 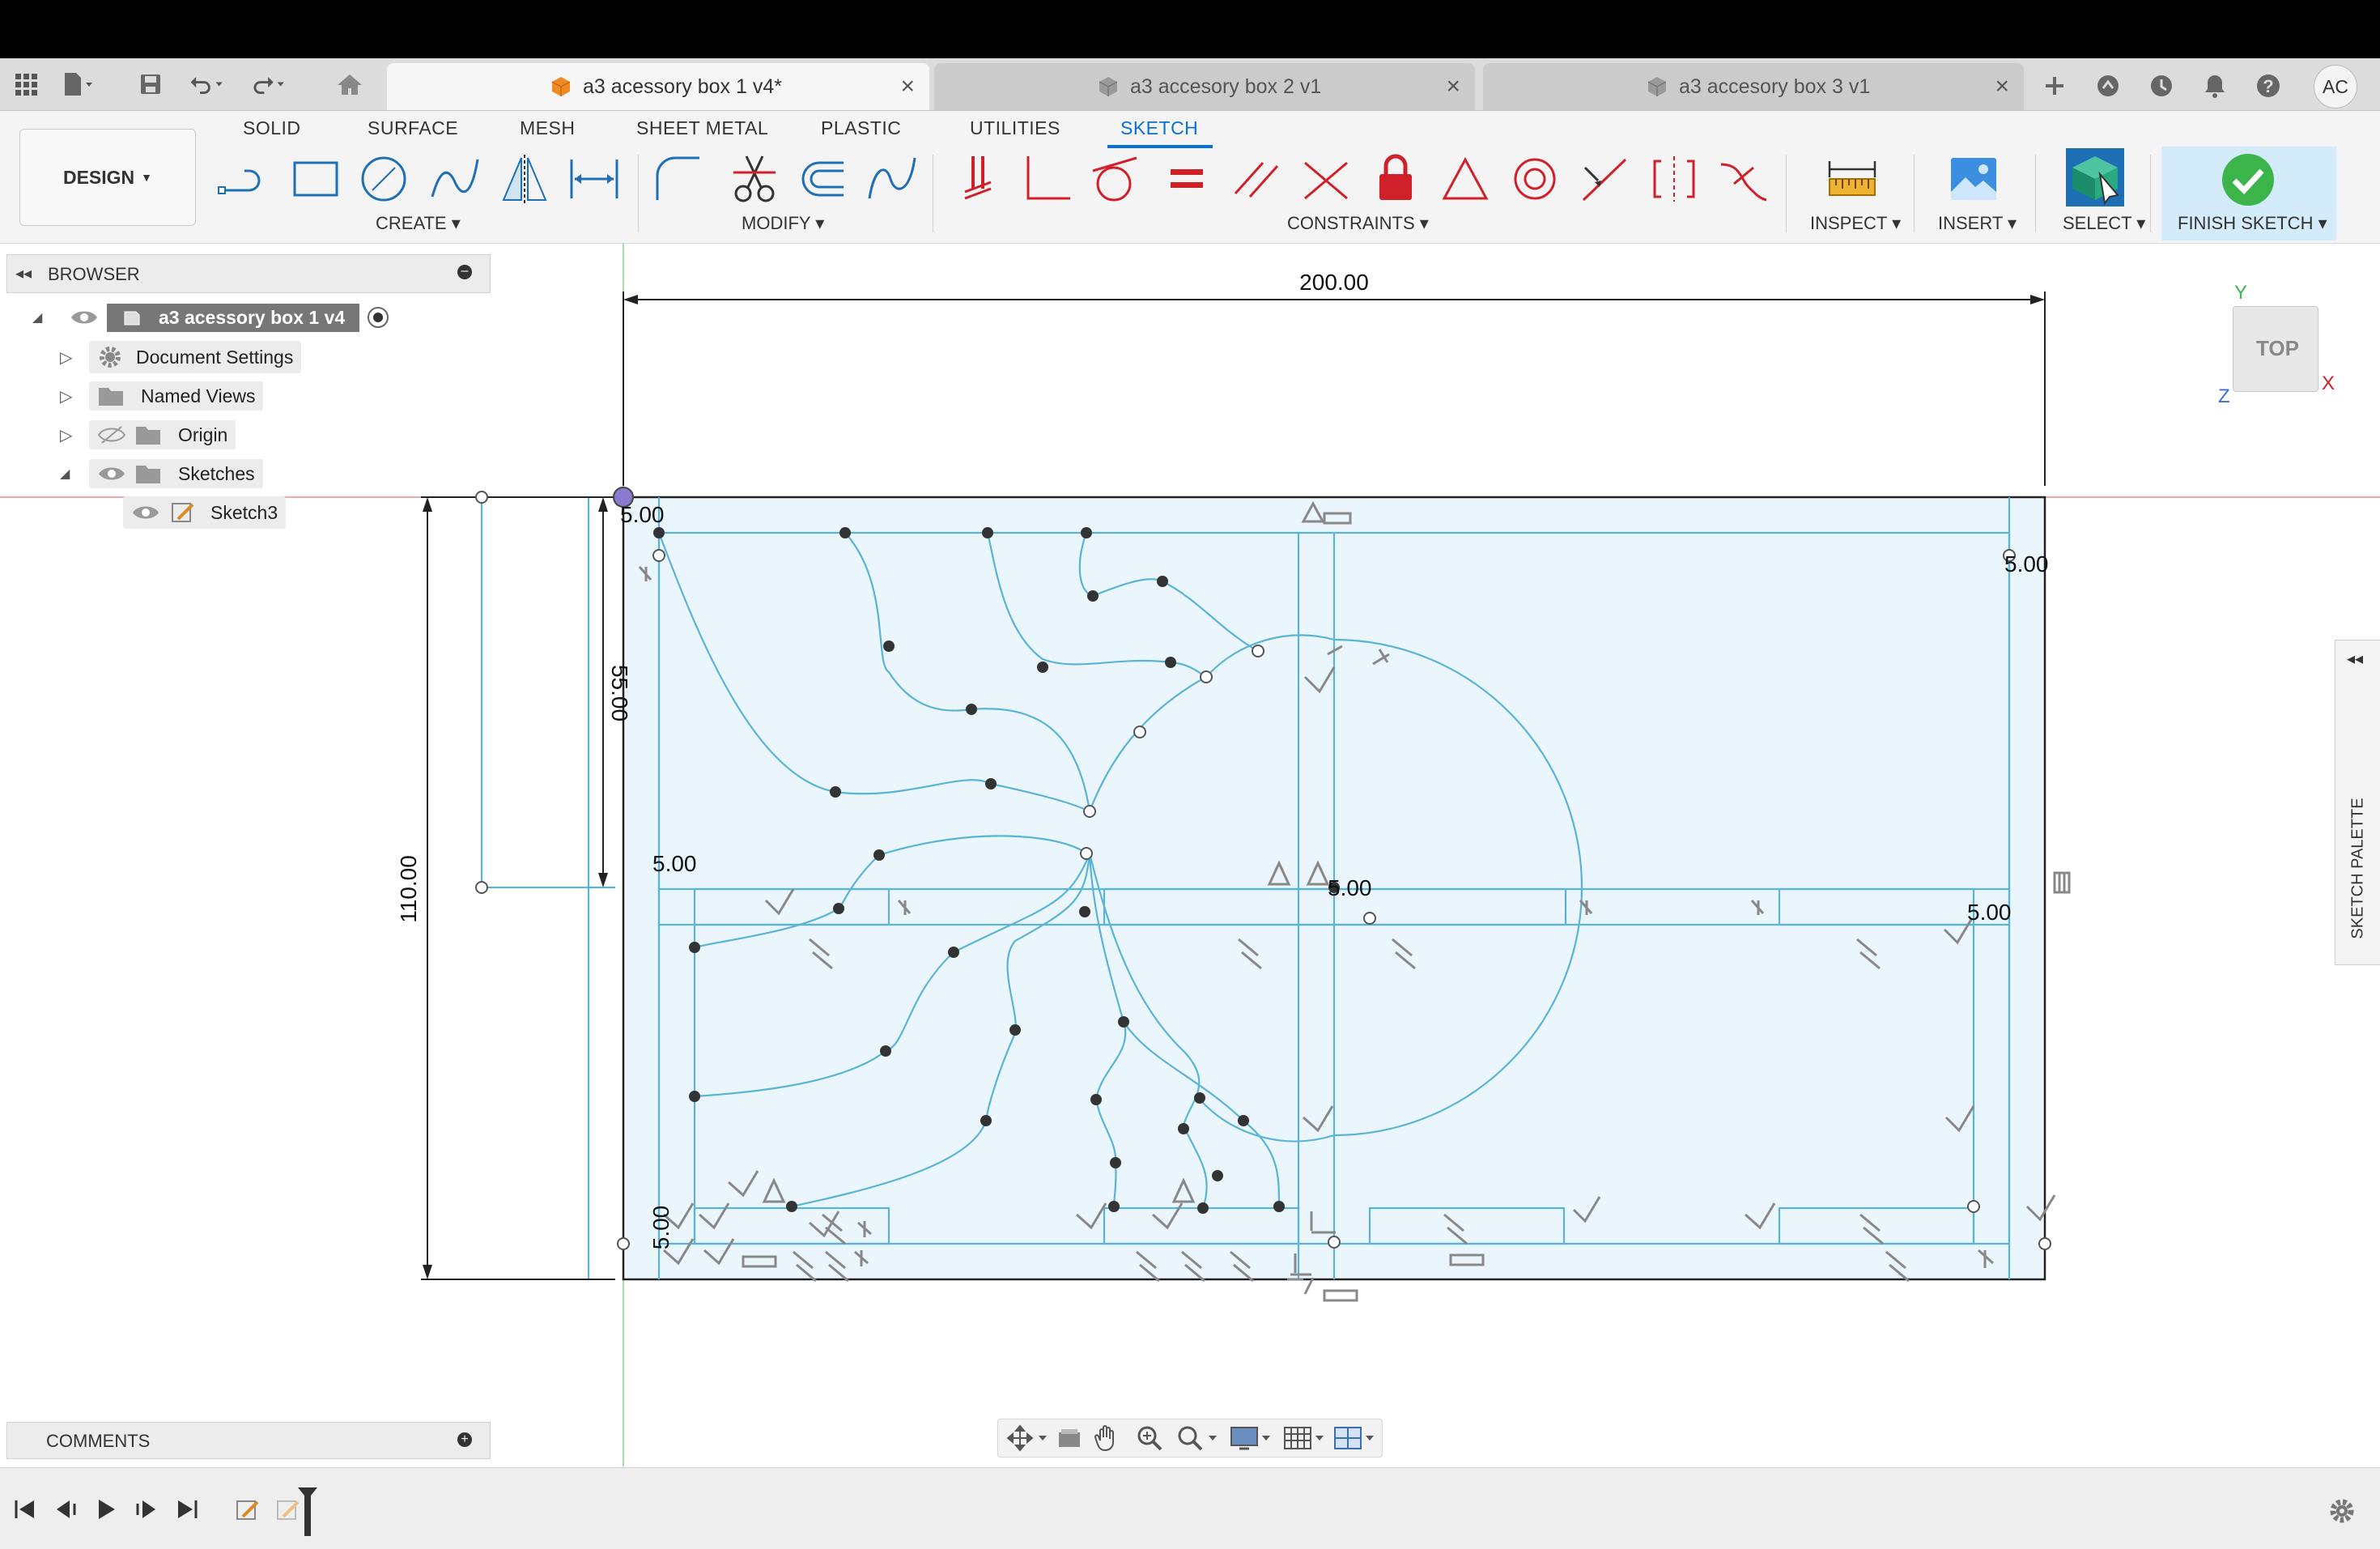 What do you see at coordinates (2275, 349) in the screenshot?
I see `viewcube: TOP` at bounding box center [2275, 349].